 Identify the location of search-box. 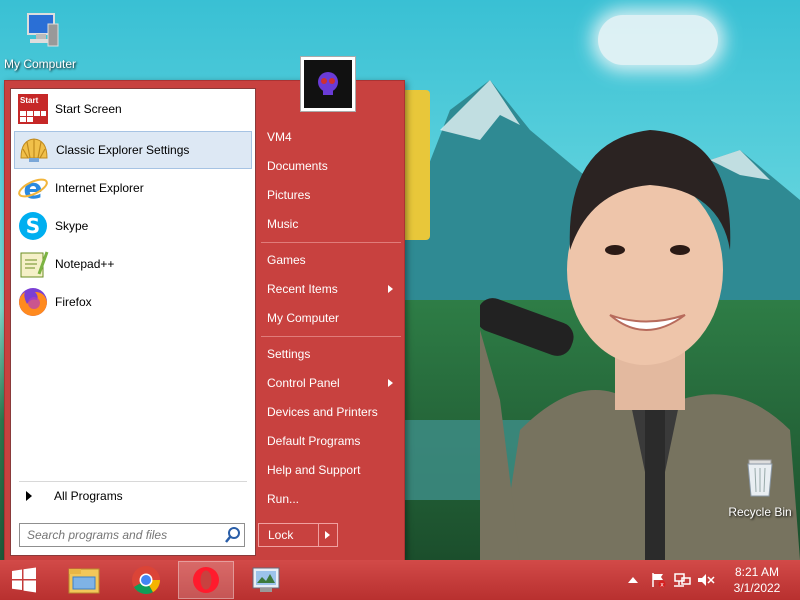
(132, 535).